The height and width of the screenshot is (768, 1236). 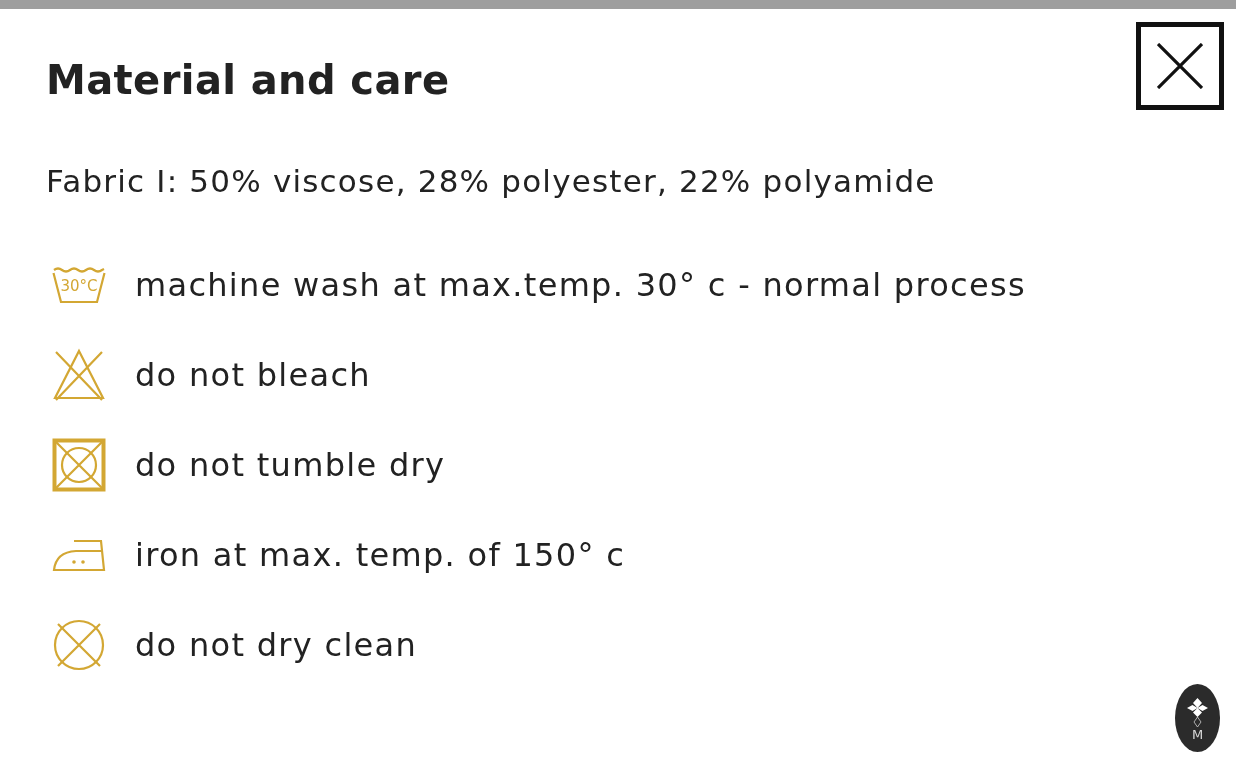 I want to click on logo-badge: M, so click(x=1197, y=718).